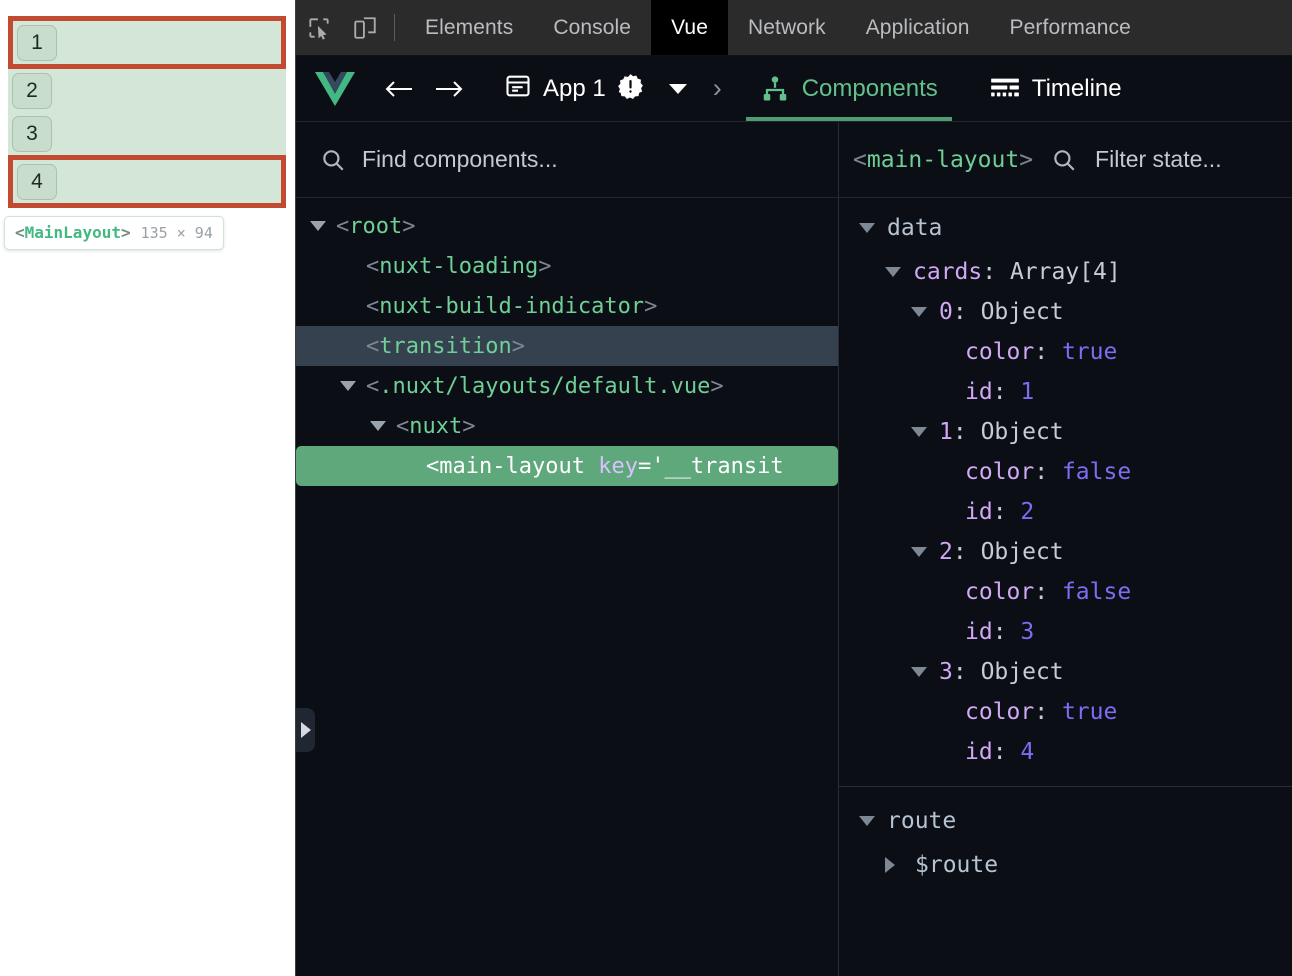  I want to click on expand-panel-icon, so click(305, 730).